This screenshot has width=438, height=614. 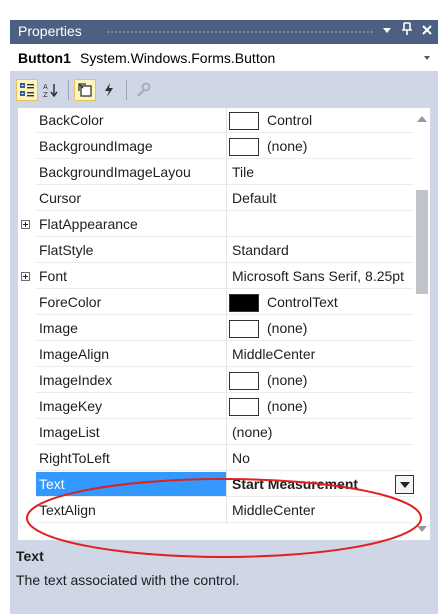 I want to click on property-row: ImageKey (none), so click(x=216, y=407).